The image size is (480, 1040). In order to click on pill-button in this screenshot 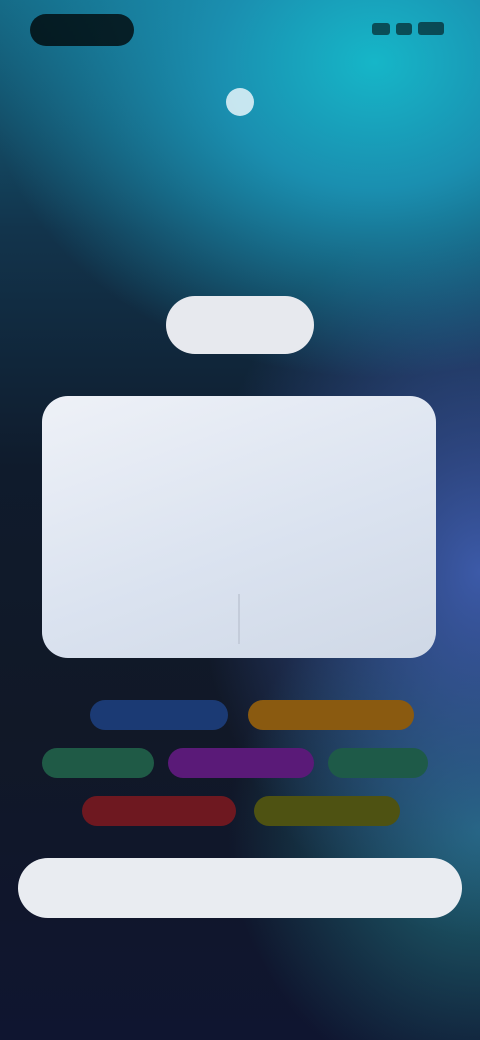, I will do `click(240, 325)`.